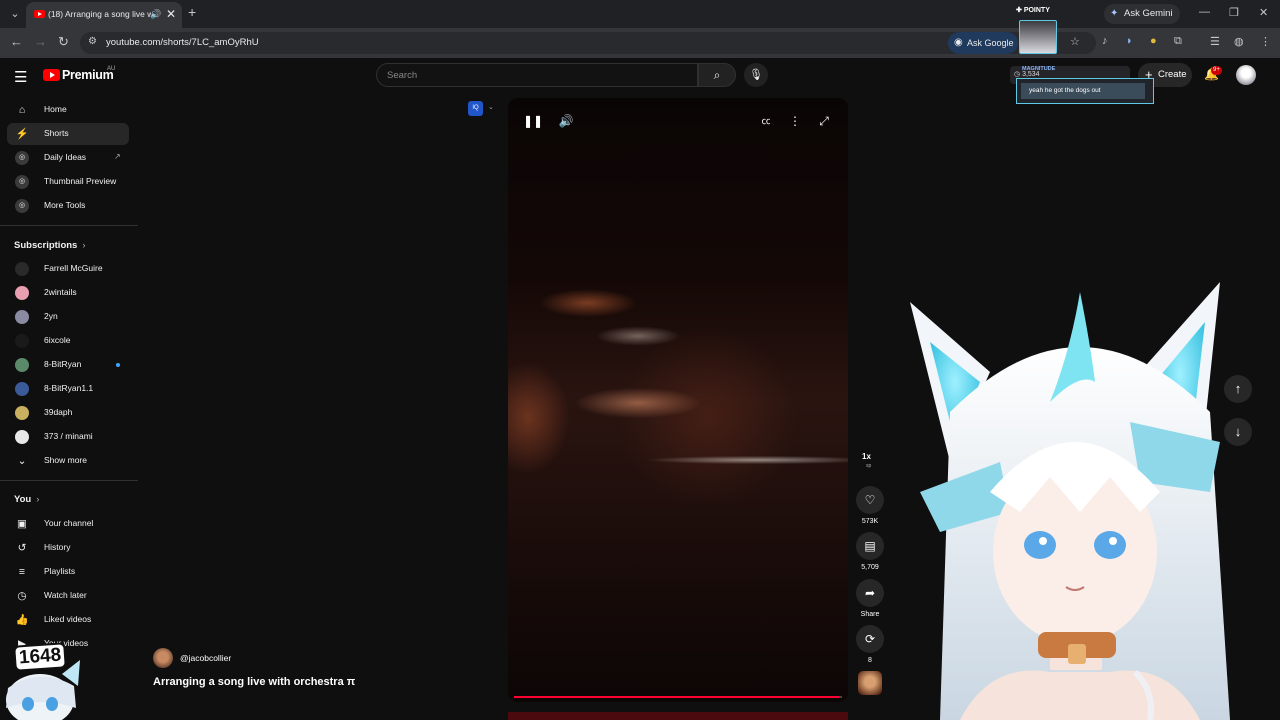 Image resolution: width=1280 pixels, height=720 pixels. I want to click on account-avatar, so click(1246, 75).